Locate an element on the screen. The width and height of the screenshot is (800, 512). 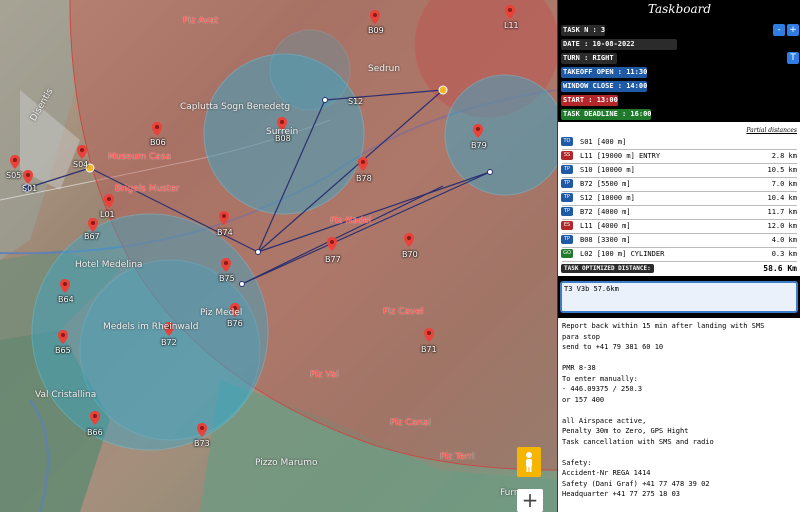
optimized-distance-label: TASK OPTIMIZED DISTANCE: is located at coordinates (607, 268).